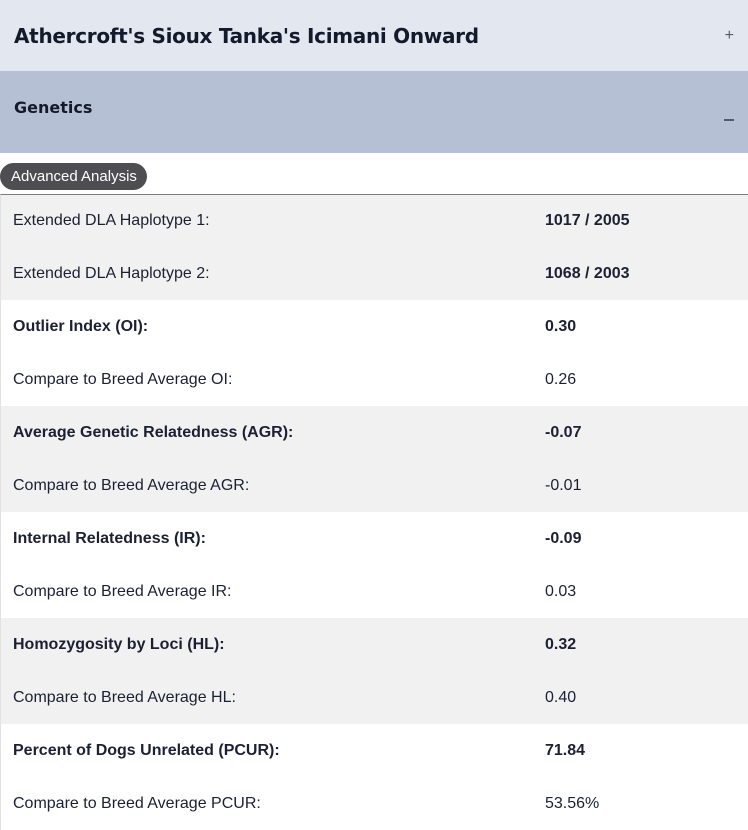 The image size is (748, 830). What do you see at coordinates (111, 220) in the screenshot?
I see `row-label: Extended DLA Haplotype 1:` at bounding box center [111, 220].